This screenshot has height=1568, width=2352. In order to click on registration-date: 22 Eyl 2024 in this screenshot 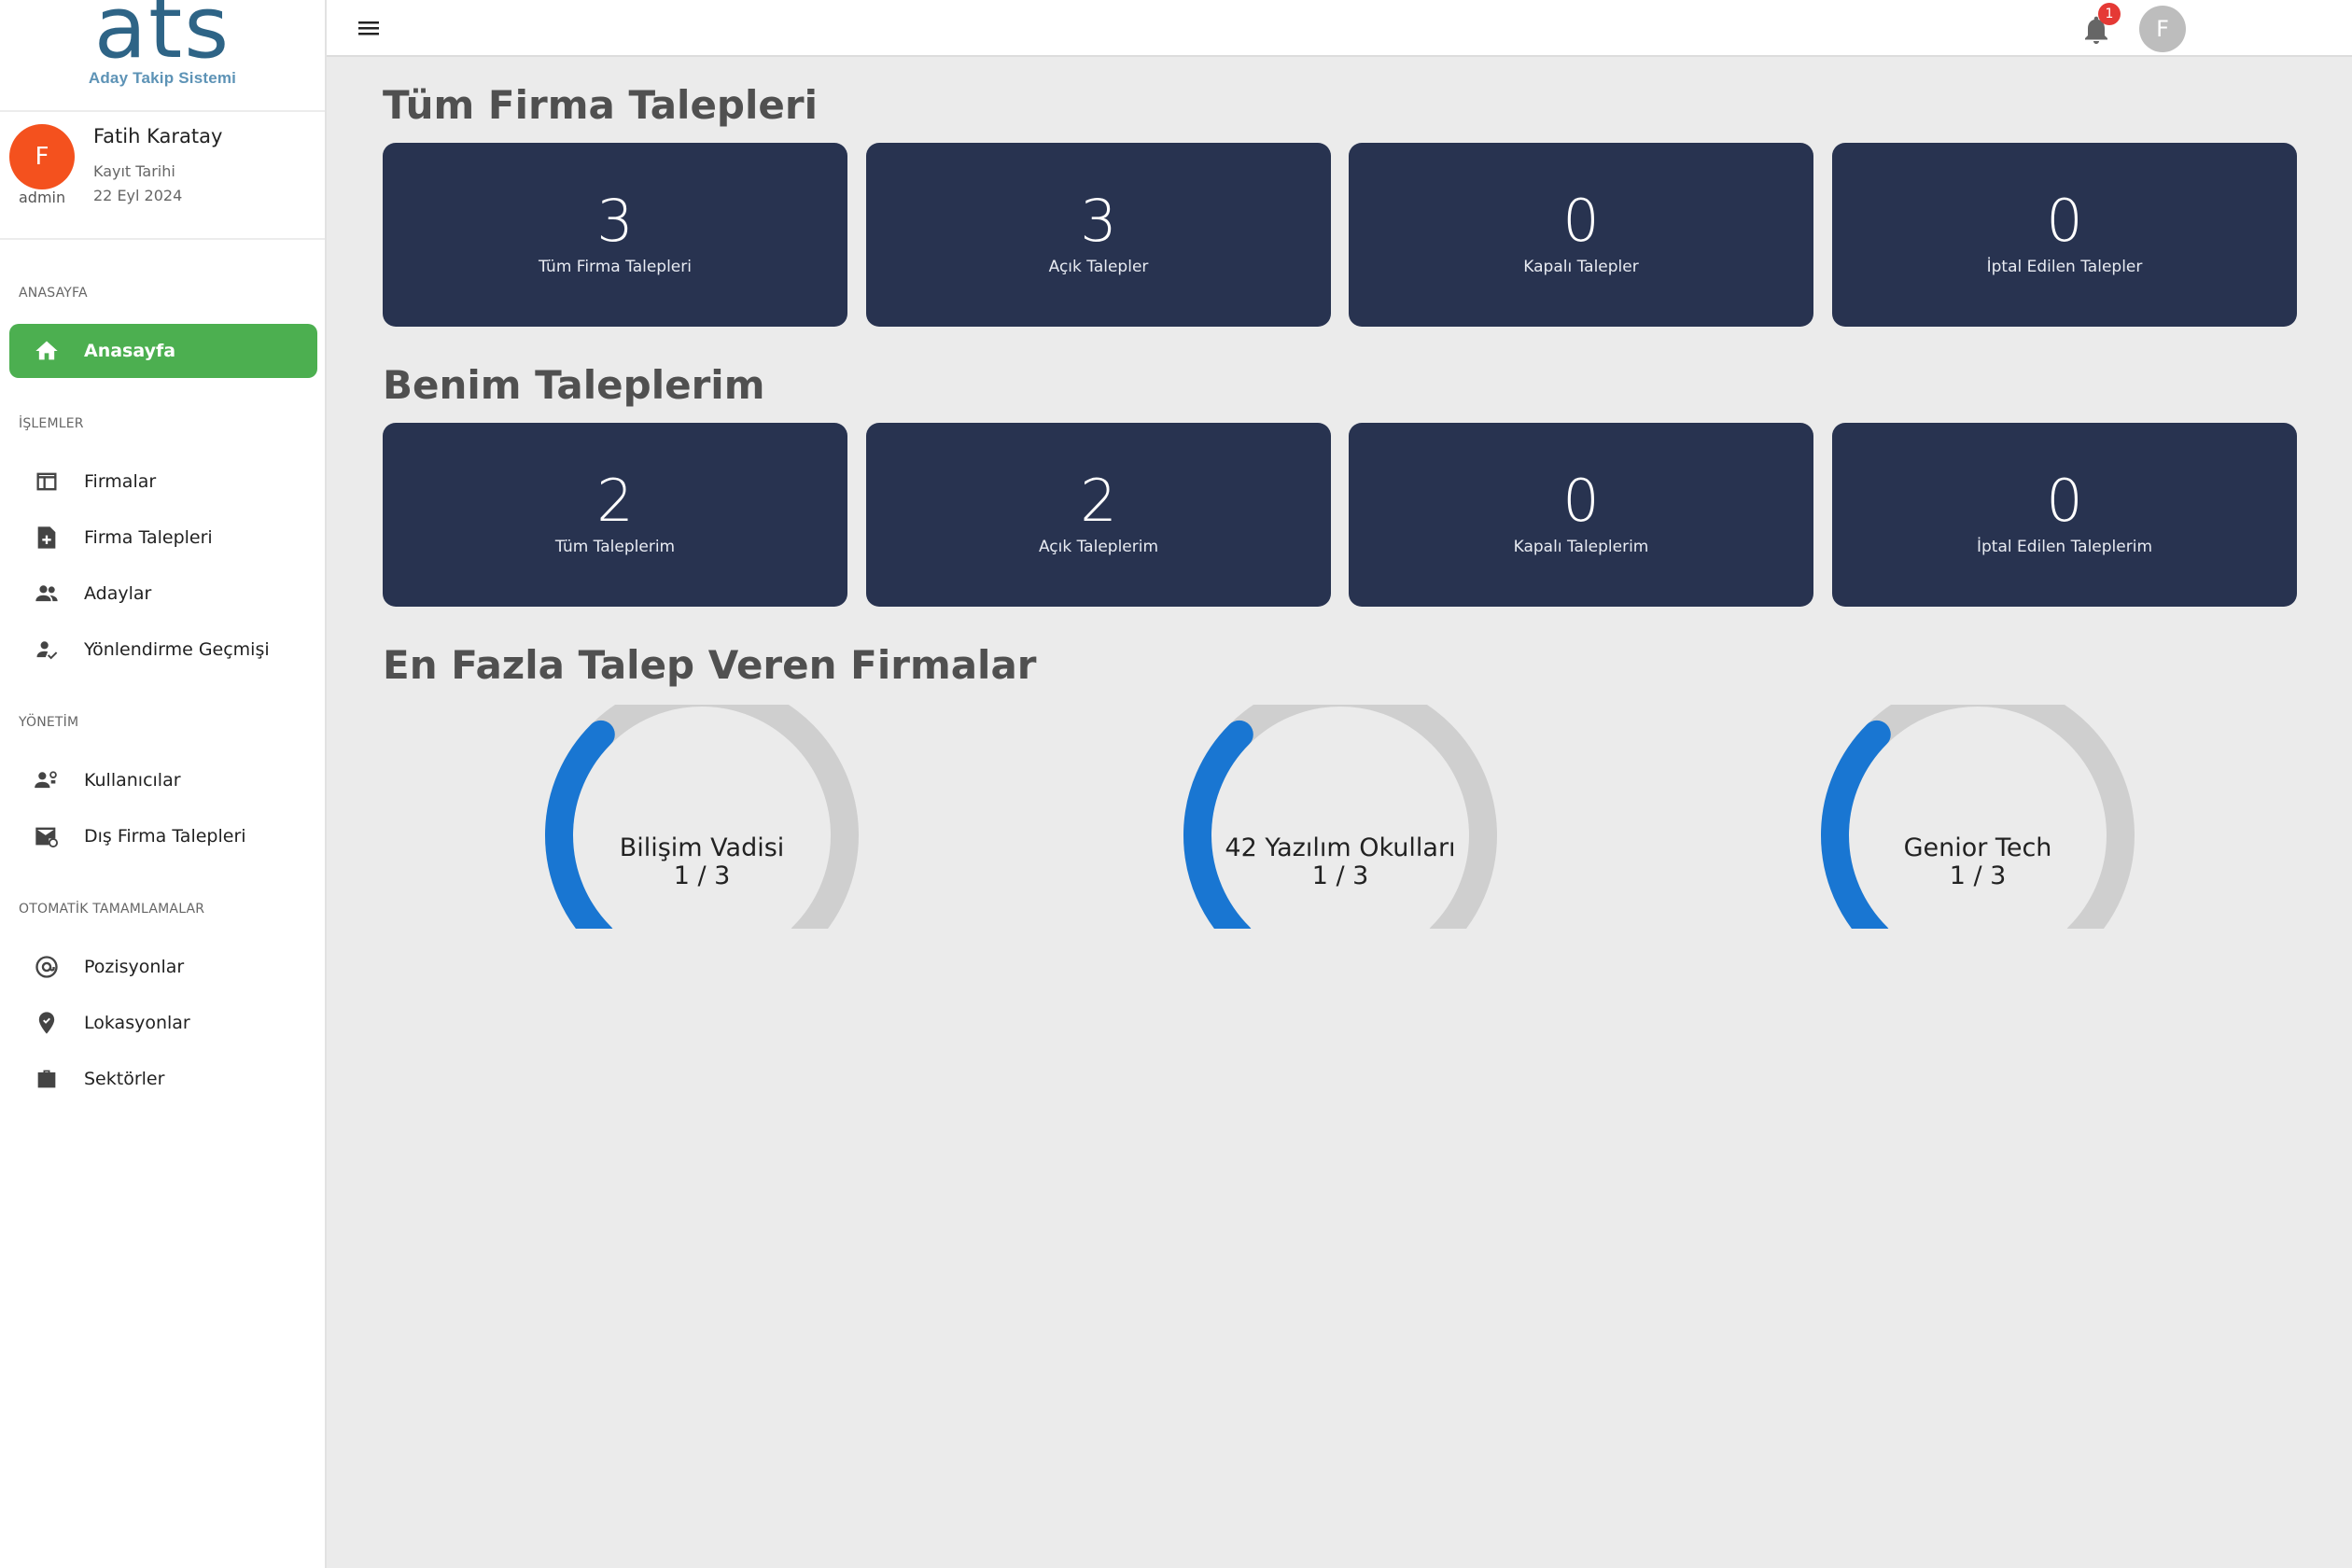, I will do `click(138, 195)`.